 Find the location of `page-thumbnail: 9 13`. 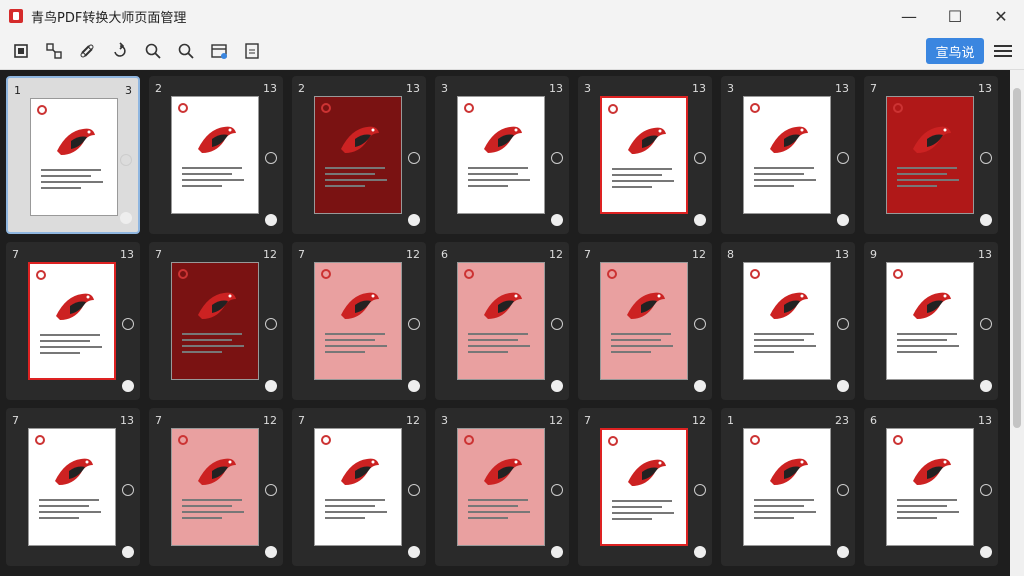

page-thumbnail: 9 13 is located at coordinates (931, 321).